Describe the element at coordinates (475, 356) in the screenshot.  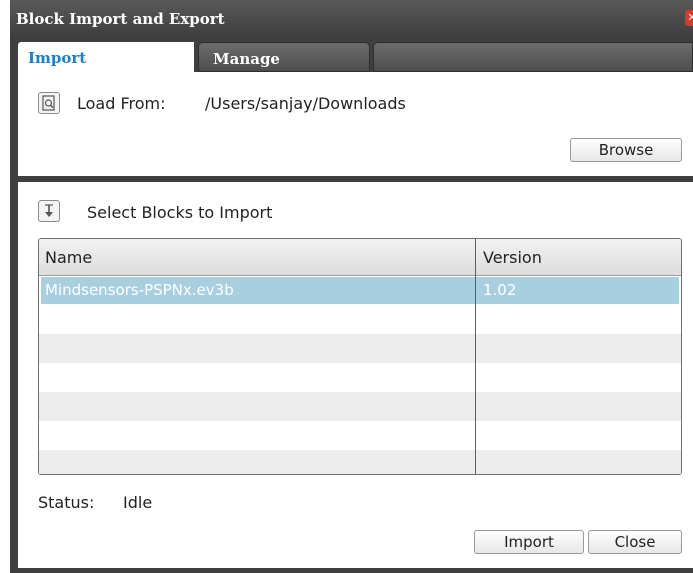
I see `column-divider` at that location.